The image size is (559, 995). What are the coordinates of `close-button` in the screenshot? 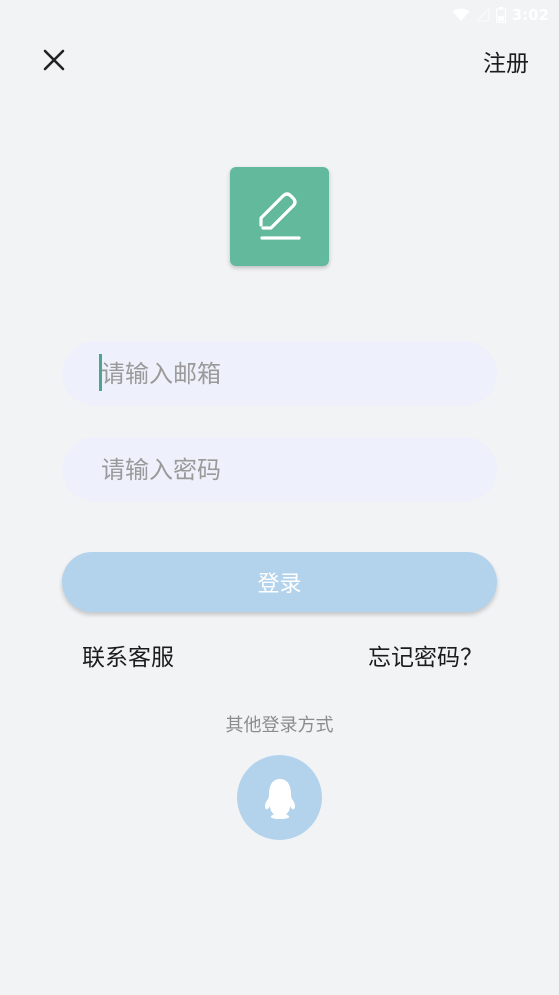 It's located at (54, 60).